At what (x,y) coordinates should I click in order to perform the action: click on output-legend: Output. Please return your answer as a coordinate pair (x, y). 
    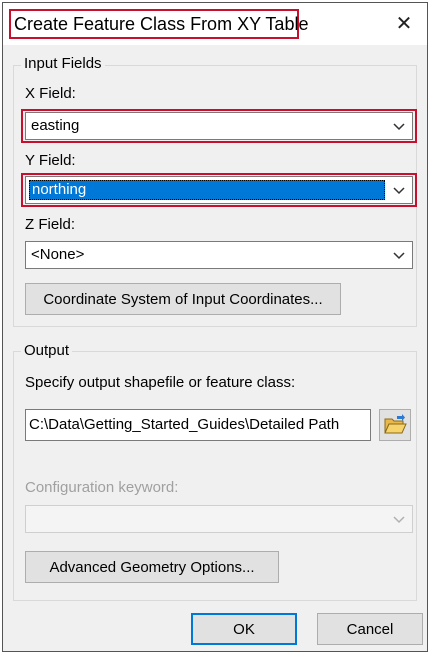
    Looking at the image, I should click on (47, 351).